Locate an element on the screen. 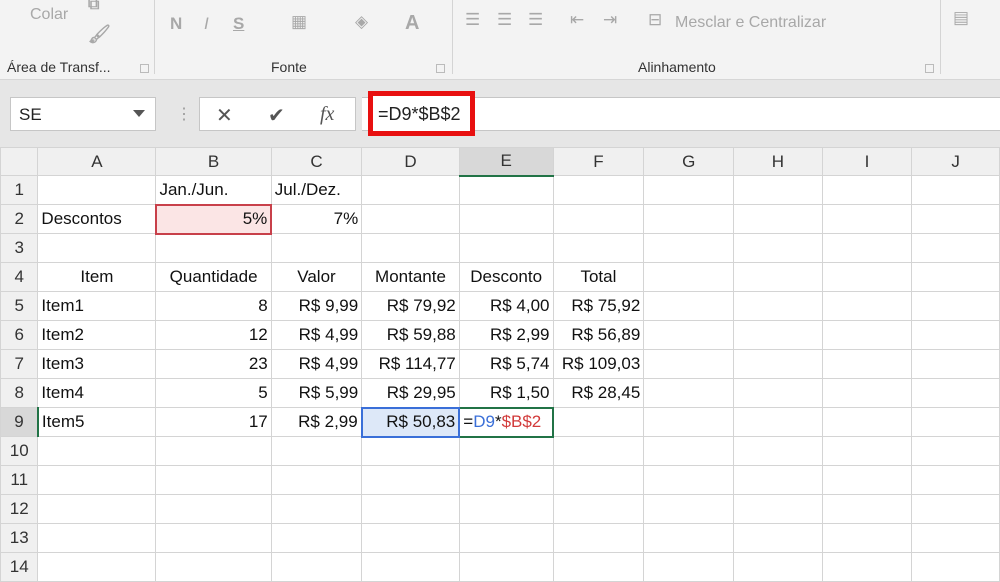 The width and height of the screenshot is (1000, 582). cell-A9: Item5 is located at coordinates (97, 422).